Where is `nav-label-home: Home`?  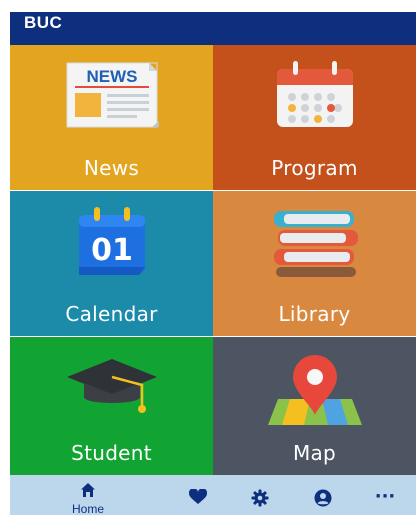 nav-label-home: Home is located at coordinates (87, 508).